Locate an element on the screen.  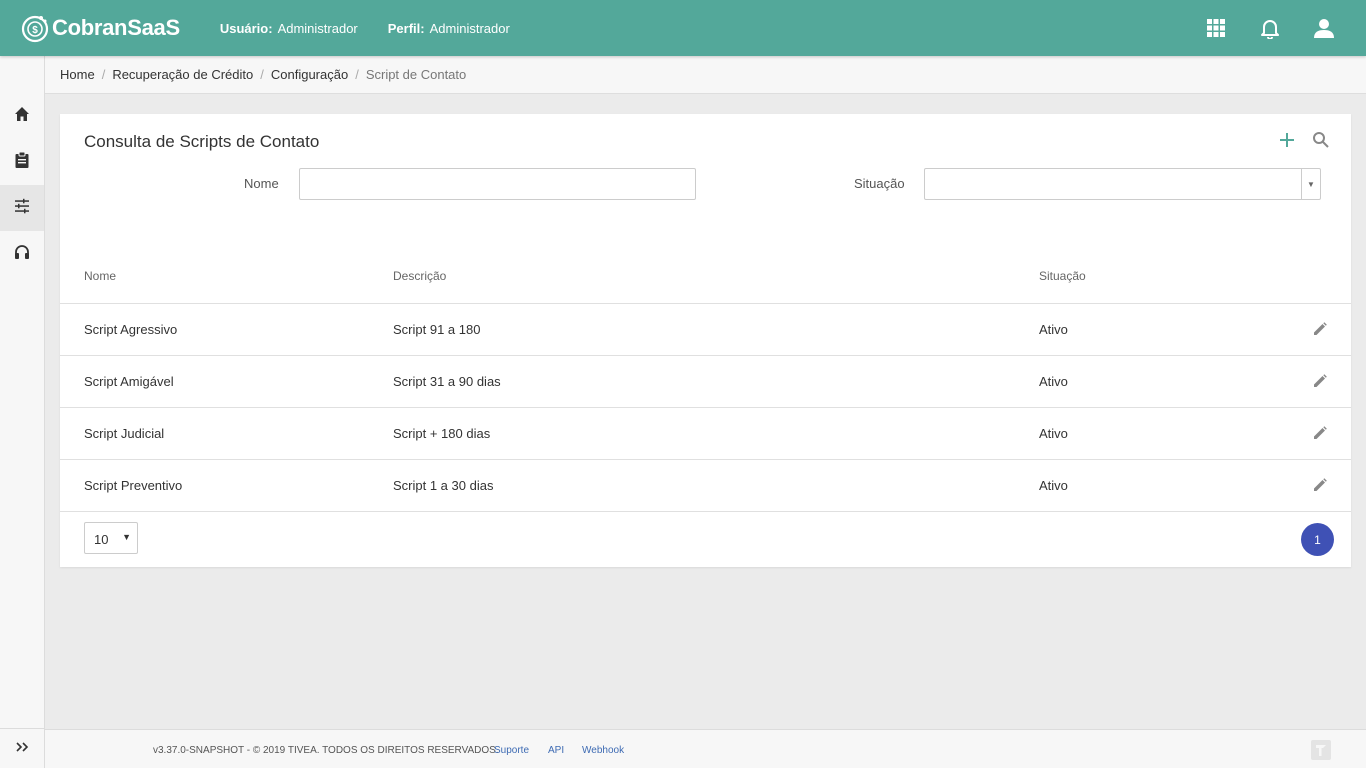
breadcrumb-home: Home is located at coordinates (77, 74).